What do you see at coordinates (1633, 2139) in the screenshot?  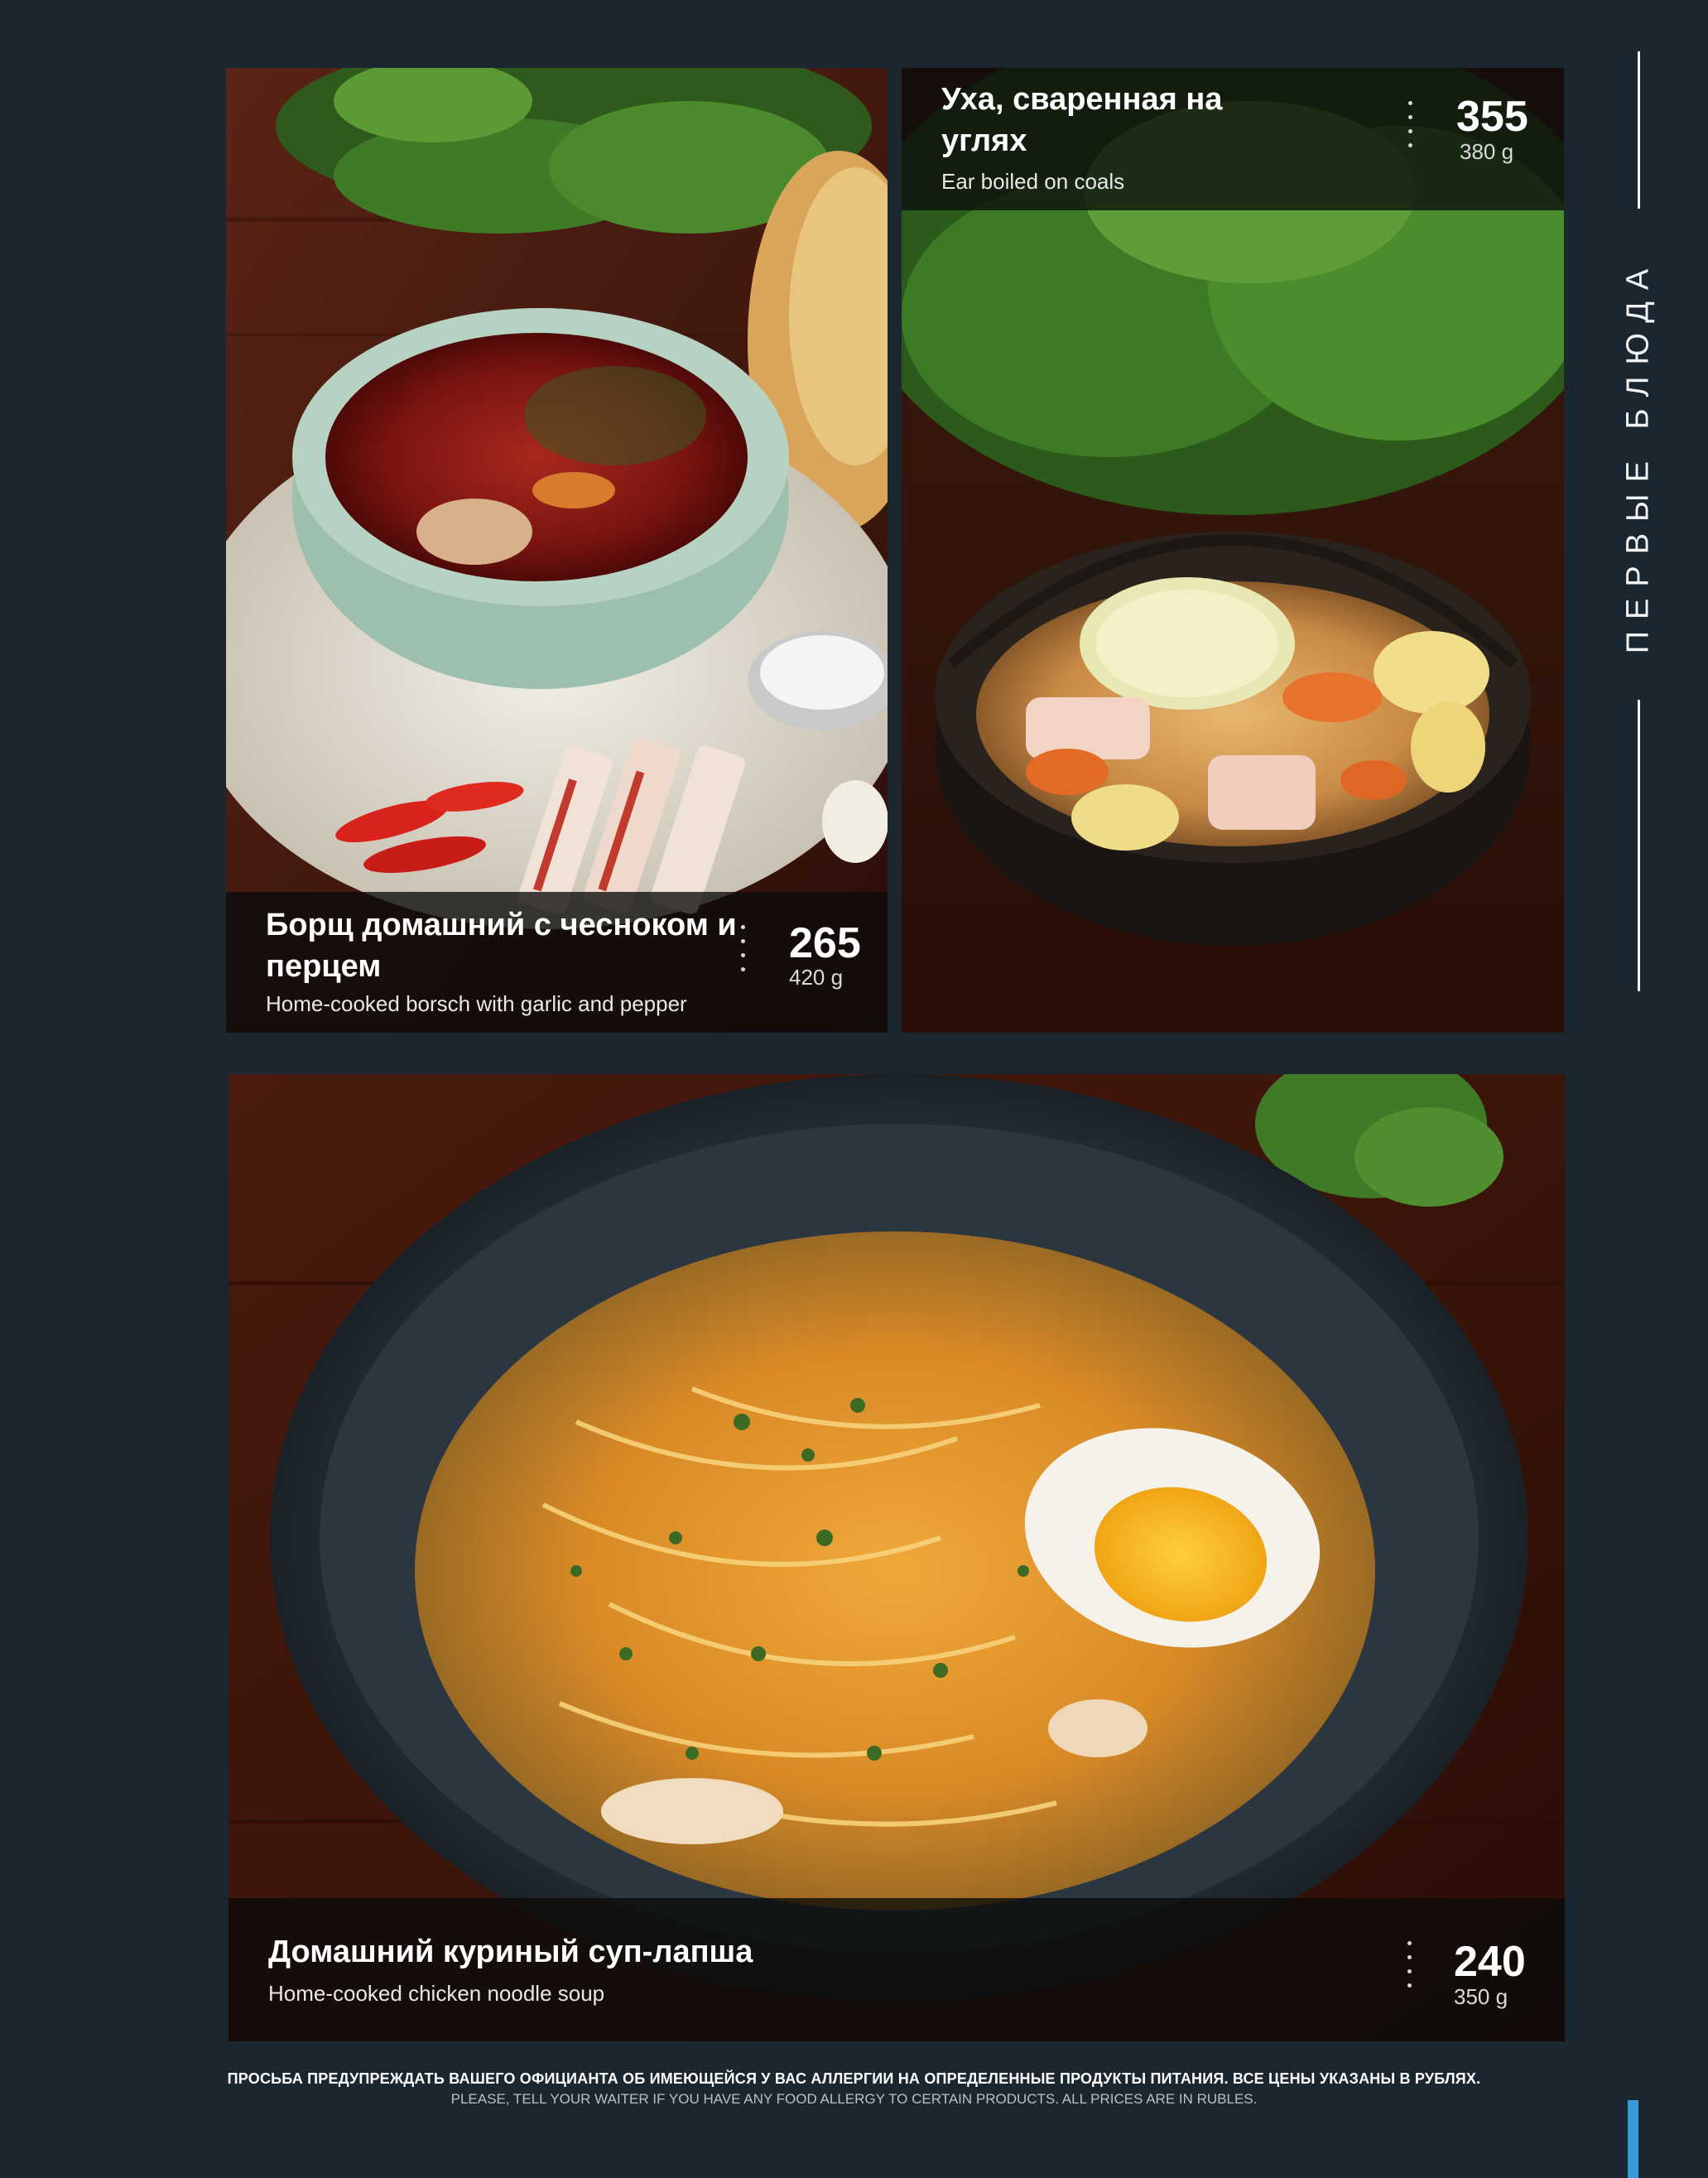 I see `page-accent-bar` at bounding box center [1633, 2139].